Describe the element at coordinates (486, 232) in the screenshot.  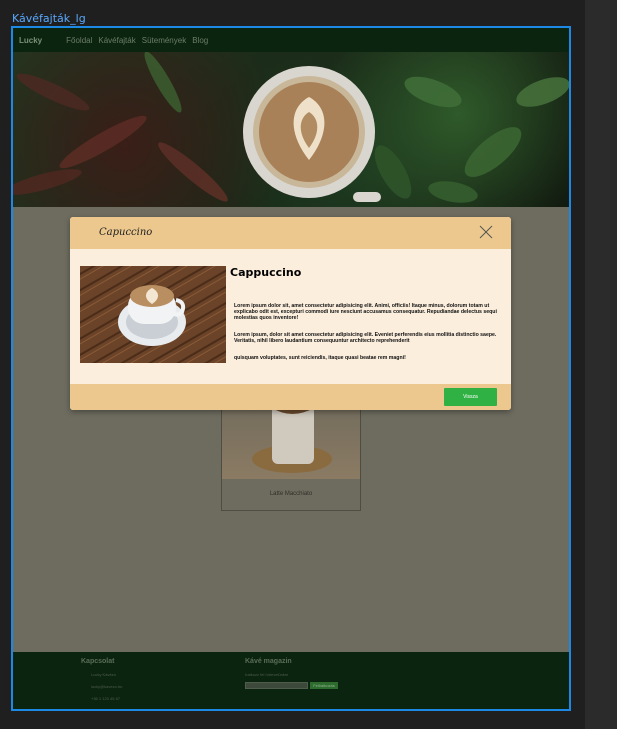
I see `close-icon` at that location.